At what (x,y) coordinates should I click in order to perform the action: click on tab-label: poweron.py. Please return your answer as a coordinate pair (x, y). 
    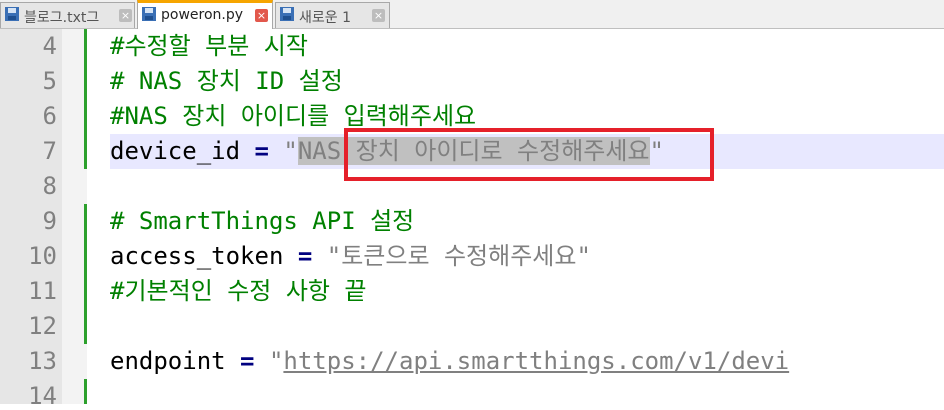
    Looking at the image, I should click on (202, 15).